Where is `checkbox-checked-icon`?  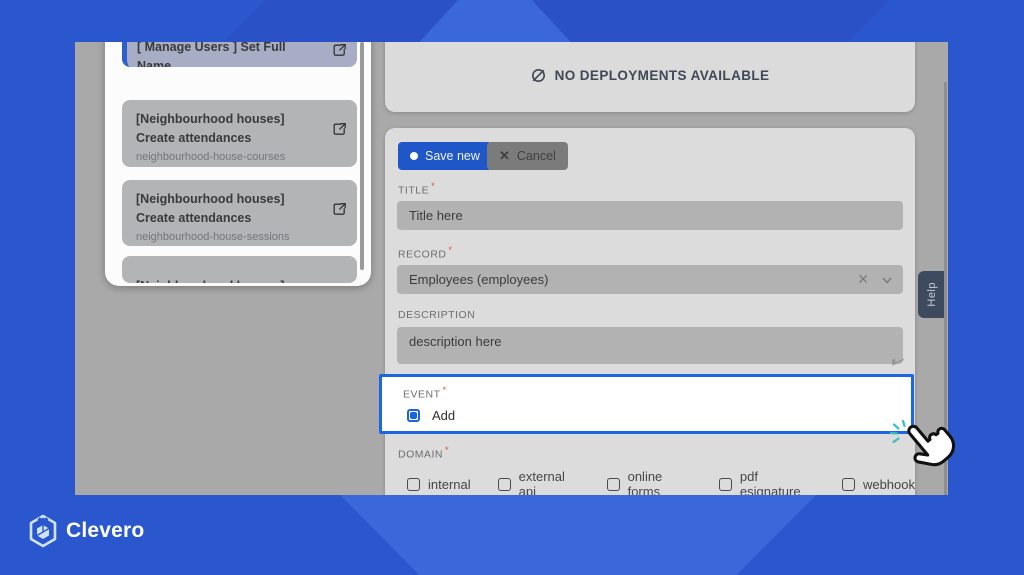 checkbox-checked-icon is located at coordinates (413, 415).